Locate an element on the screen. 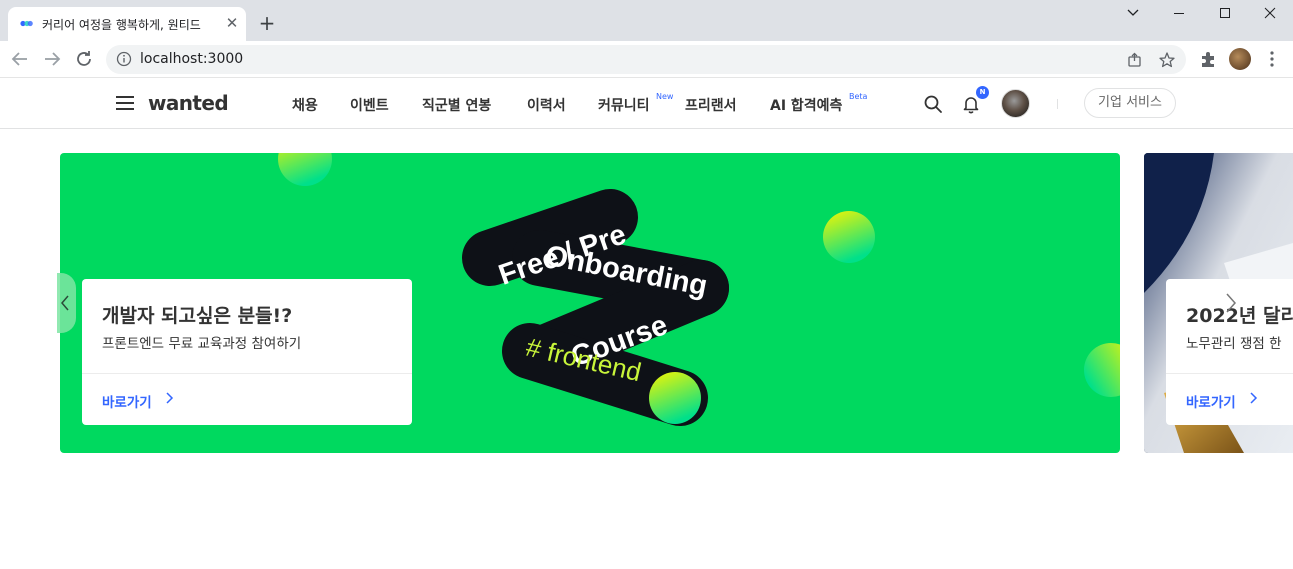 The width and height of the screenshot is (1293, 569). nav-item-salary: 직군별 연봉 is located at coordinates (456, 105).